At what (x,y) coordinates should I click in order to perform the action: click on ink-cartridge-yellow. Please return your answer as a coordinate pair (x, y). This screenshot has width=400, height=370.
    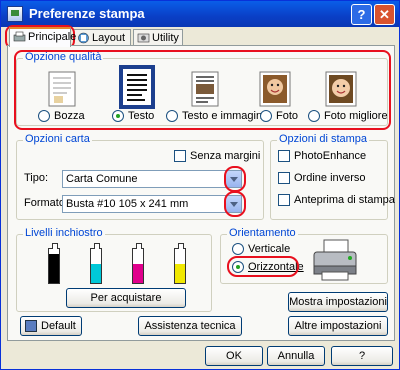
    Looking at the image, I should click on (180, 263).